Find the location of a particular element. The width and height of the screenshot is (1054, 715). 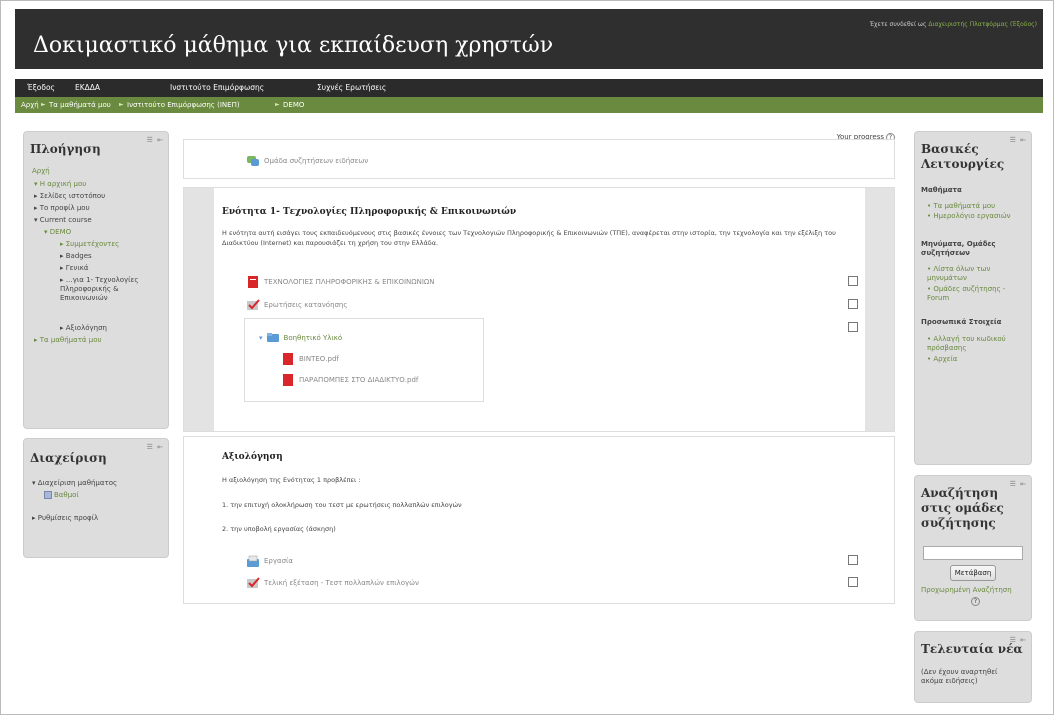

breadcrumb-home: Αρχή is located at coordinates (30, 105).